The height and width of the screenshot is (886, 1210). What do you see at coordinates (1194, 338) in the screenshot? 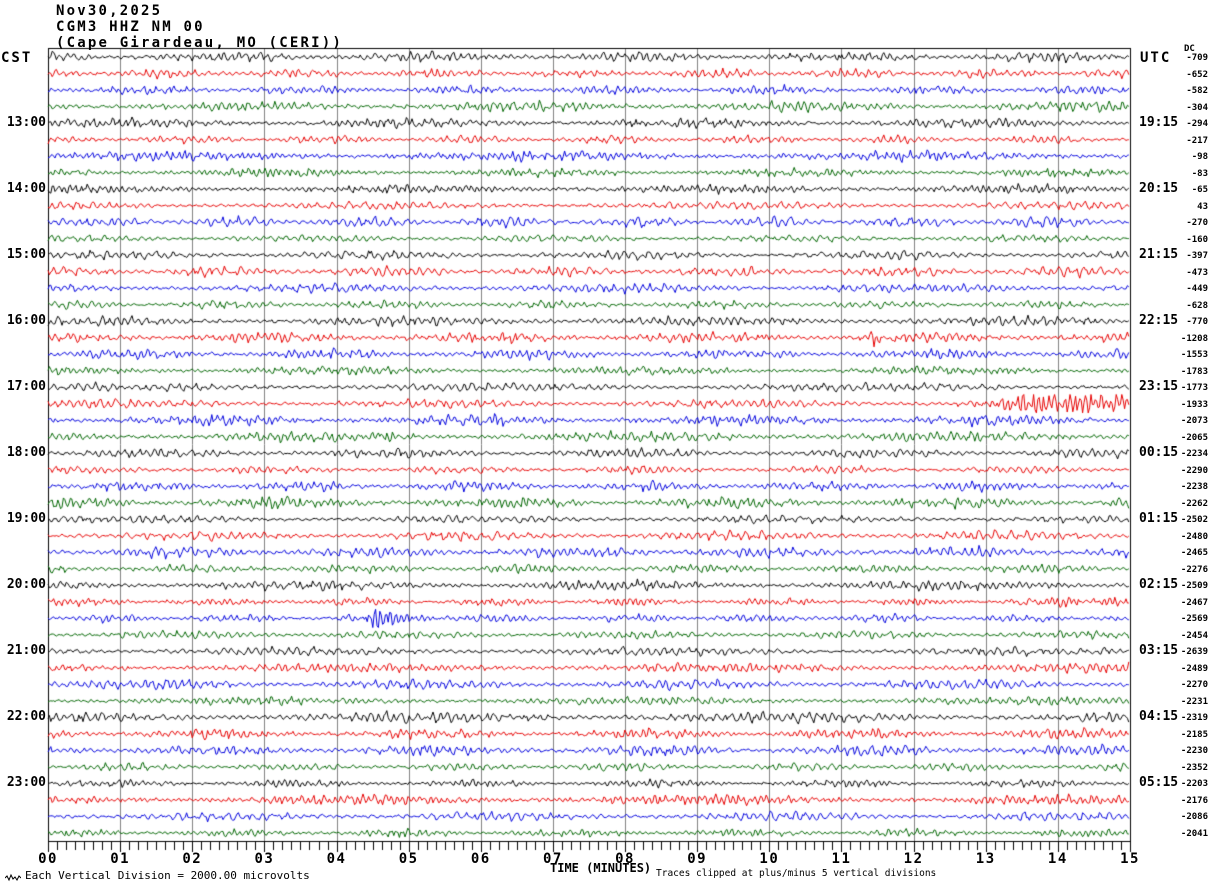
I see `dc-offset-value: -1208` at bounding box center [1194, 338].